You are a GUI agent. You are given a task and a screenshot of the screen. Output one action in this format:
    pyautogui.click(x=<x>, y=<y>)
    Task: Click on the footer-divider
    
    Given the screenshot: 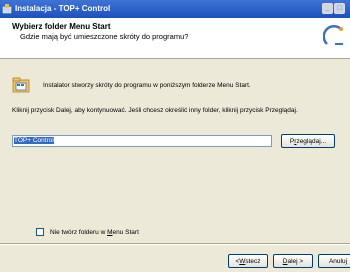 What is the action you would take?
    pyautogui.click(x=175, y=244)
    